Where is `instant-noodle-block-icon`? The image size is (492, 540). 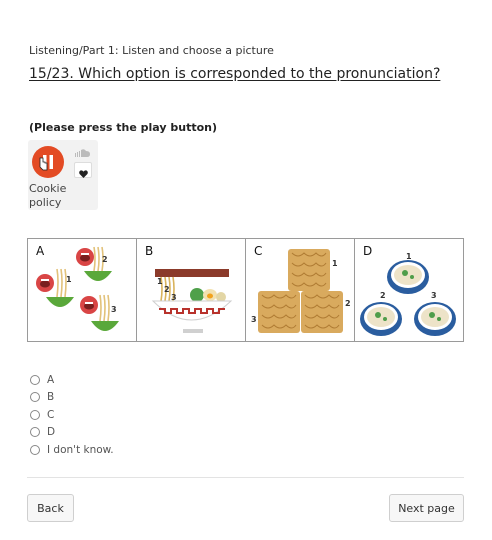
instant-noodle-block-icon is located at coordinates (300, 291).